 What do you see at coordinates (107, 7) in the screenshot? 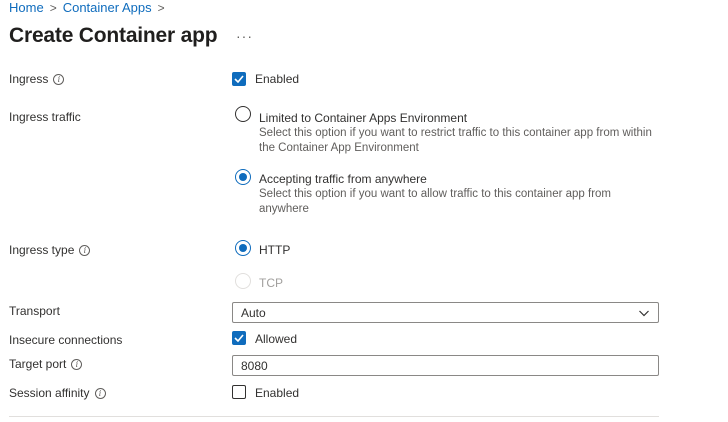
I see `breadcrumb-container-apps-link: Container Apps` at bounding box center [107, 7].